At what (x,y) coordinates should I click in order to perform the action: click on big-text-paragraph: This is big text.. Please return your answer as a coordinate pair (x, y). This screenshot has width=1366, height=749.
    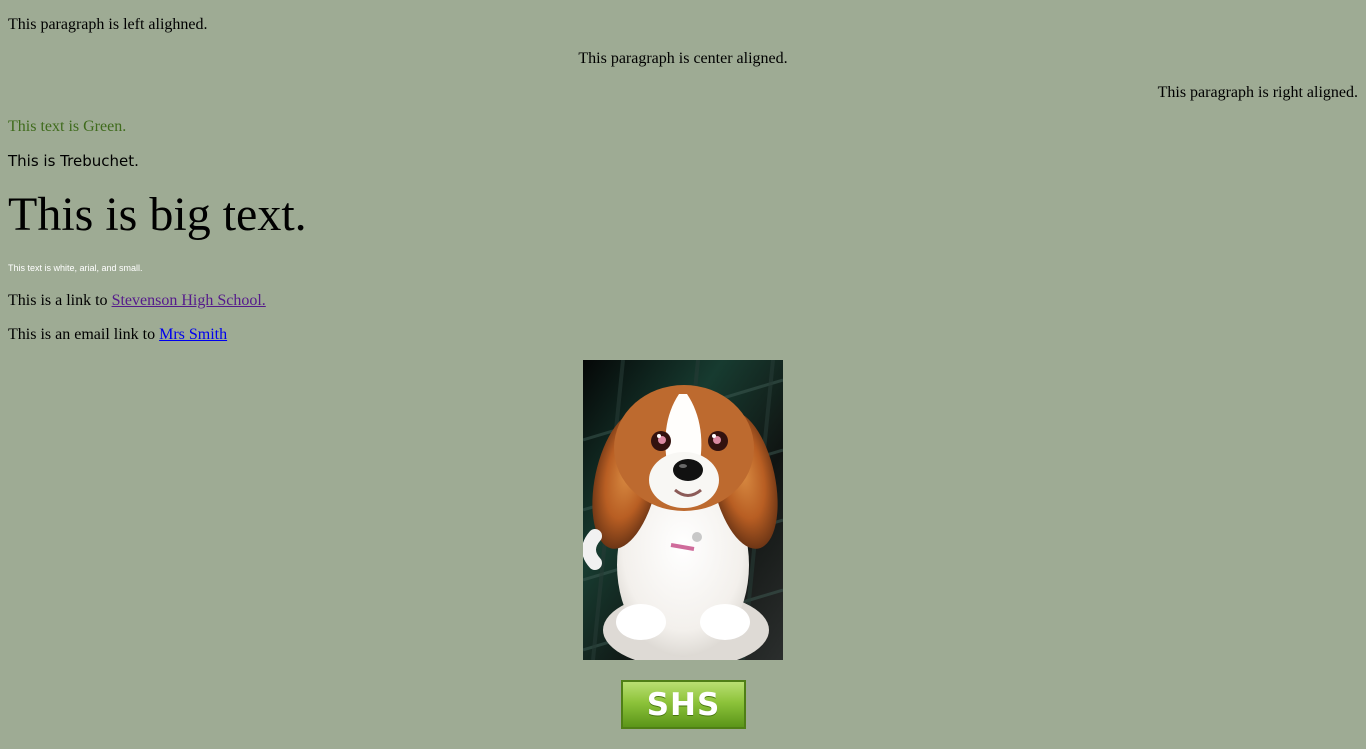
    Looking at the image, I should click on (157, 214).